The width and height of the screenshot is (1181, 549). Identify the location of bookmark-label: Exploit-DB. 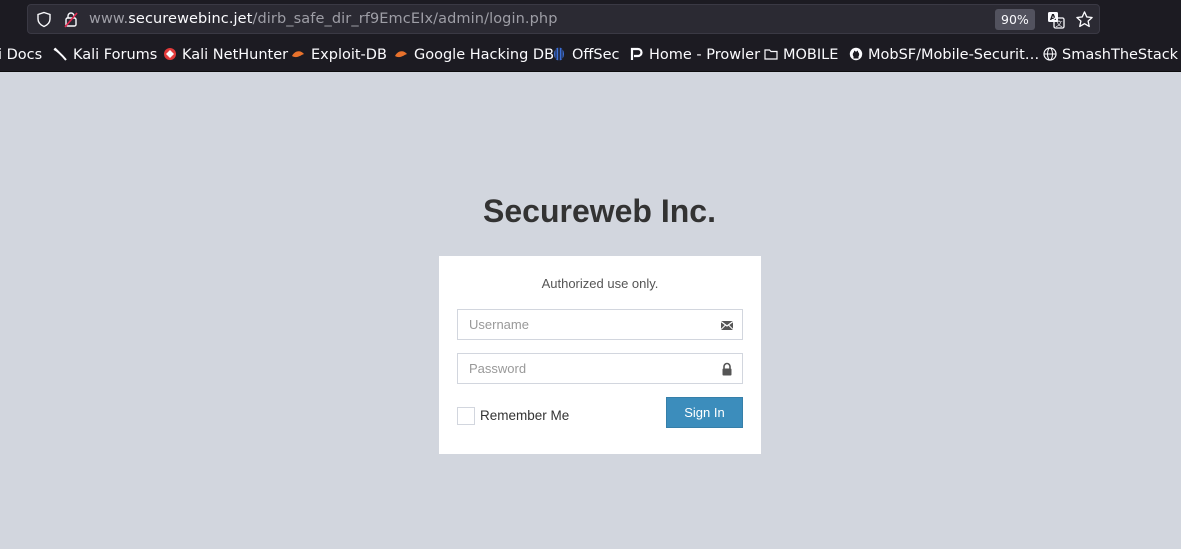
(349, 55).